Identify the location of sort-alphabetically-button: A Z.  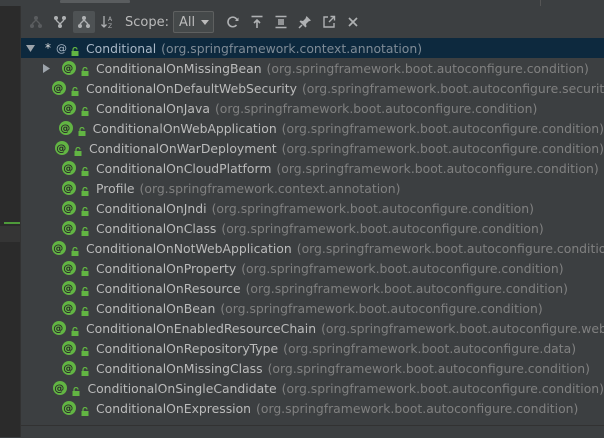
(108, 22).